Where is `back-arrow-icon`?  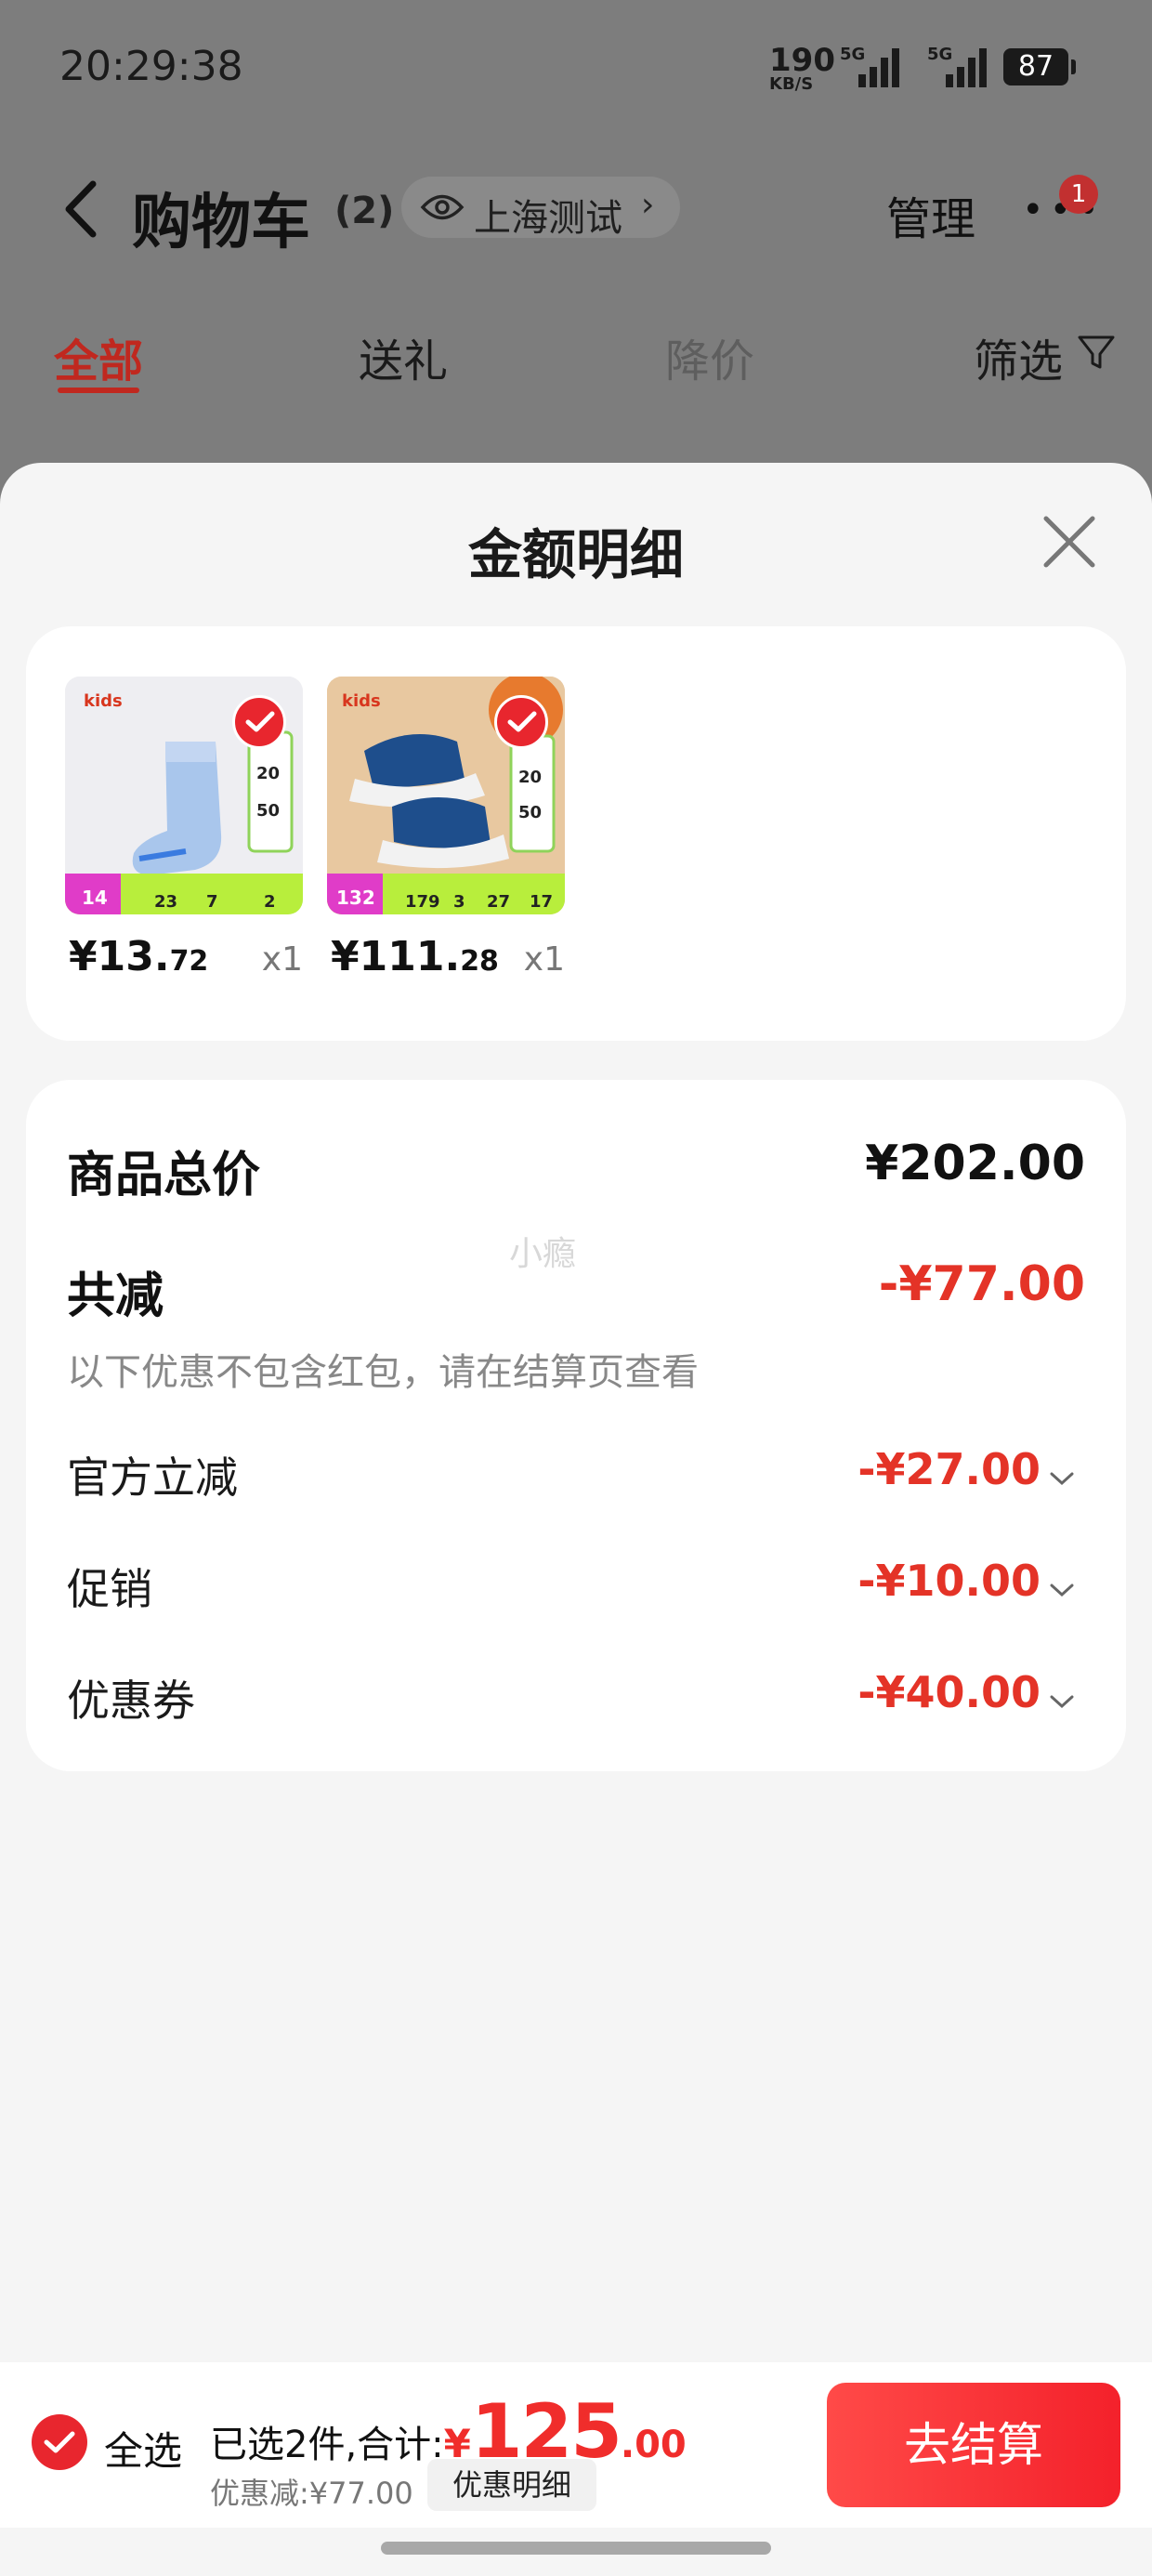 back-arrow-icon is located at coordinates (83, 209).